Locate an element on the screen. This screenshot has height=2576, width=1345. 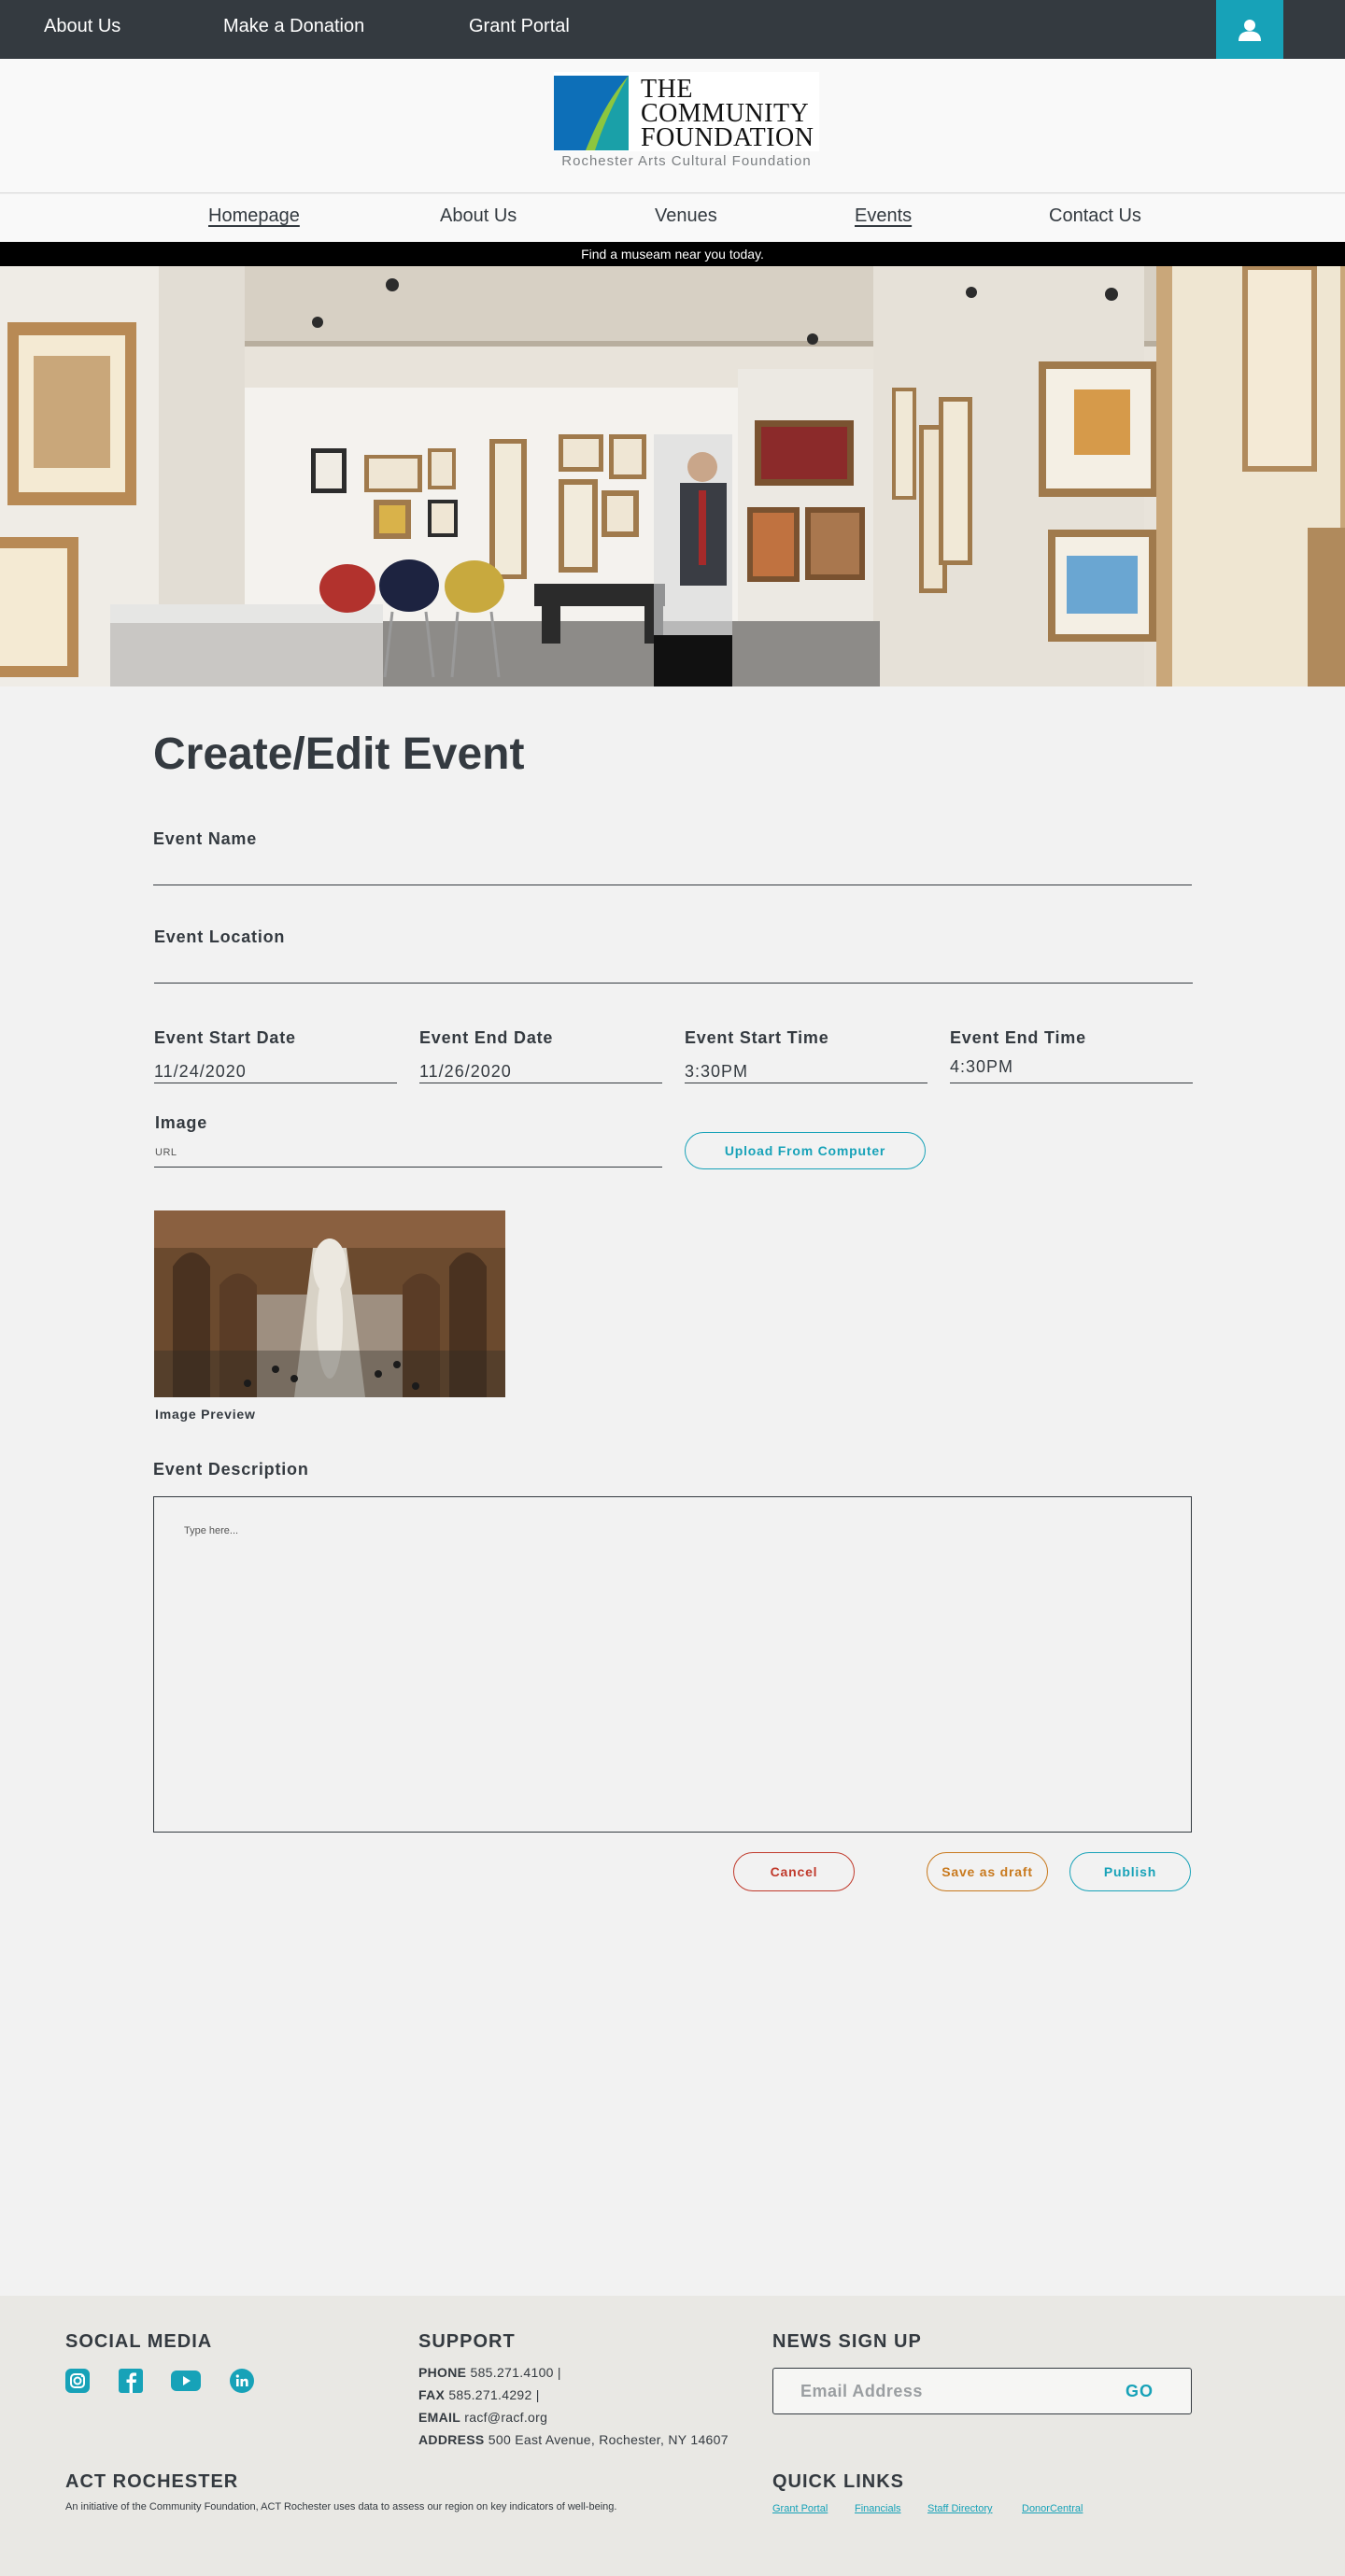
page-title: Create/Edit Event is located at coordinates (339, 754).